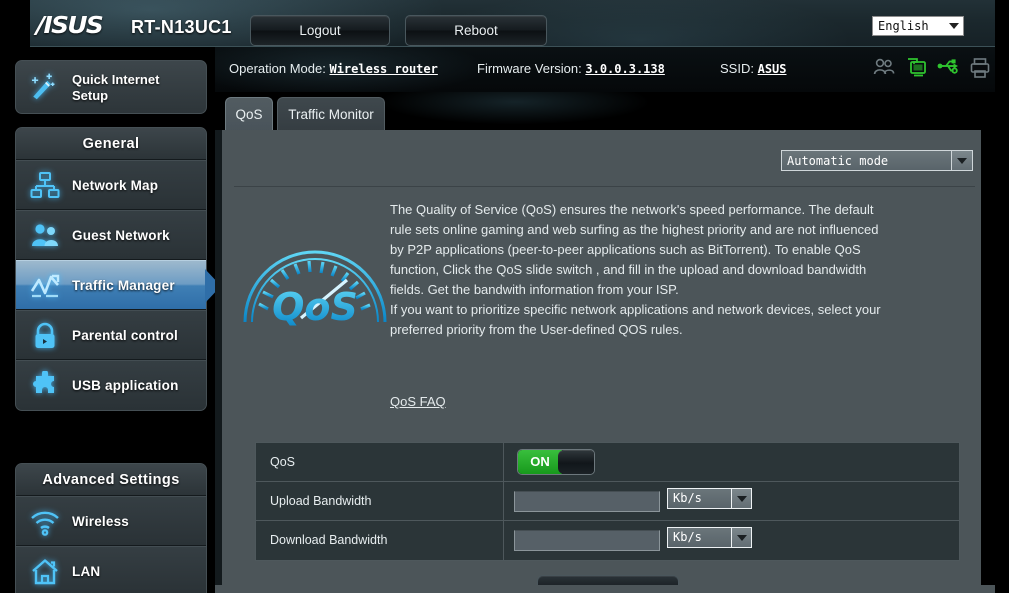 The image size is (1009, 593). What do you see at coordinates (123, 285) in the screenshot?
I see `sidebar-label: Traffic Manager` at bounding box center [123, 285].